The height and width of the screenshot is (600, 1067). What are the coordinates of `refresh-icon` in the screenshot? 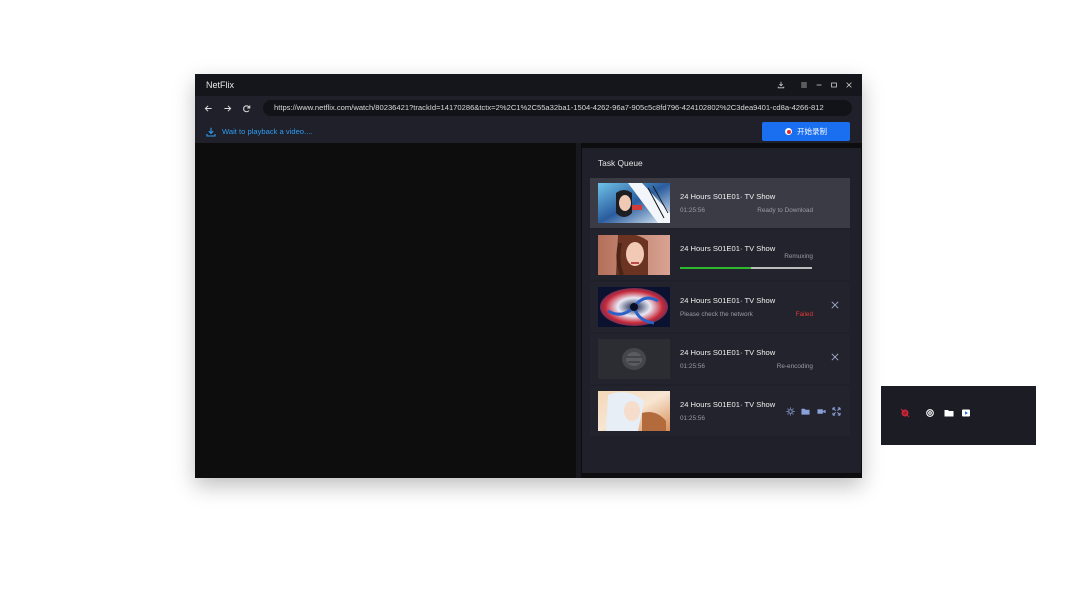 It's located at (246, 108).